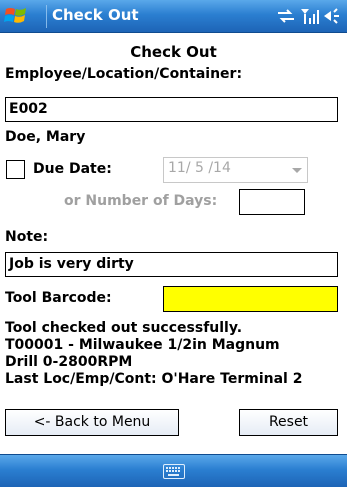 This screenshot has width=347, height=487. I want to click on window-title: Check Out, so click(95, 15).